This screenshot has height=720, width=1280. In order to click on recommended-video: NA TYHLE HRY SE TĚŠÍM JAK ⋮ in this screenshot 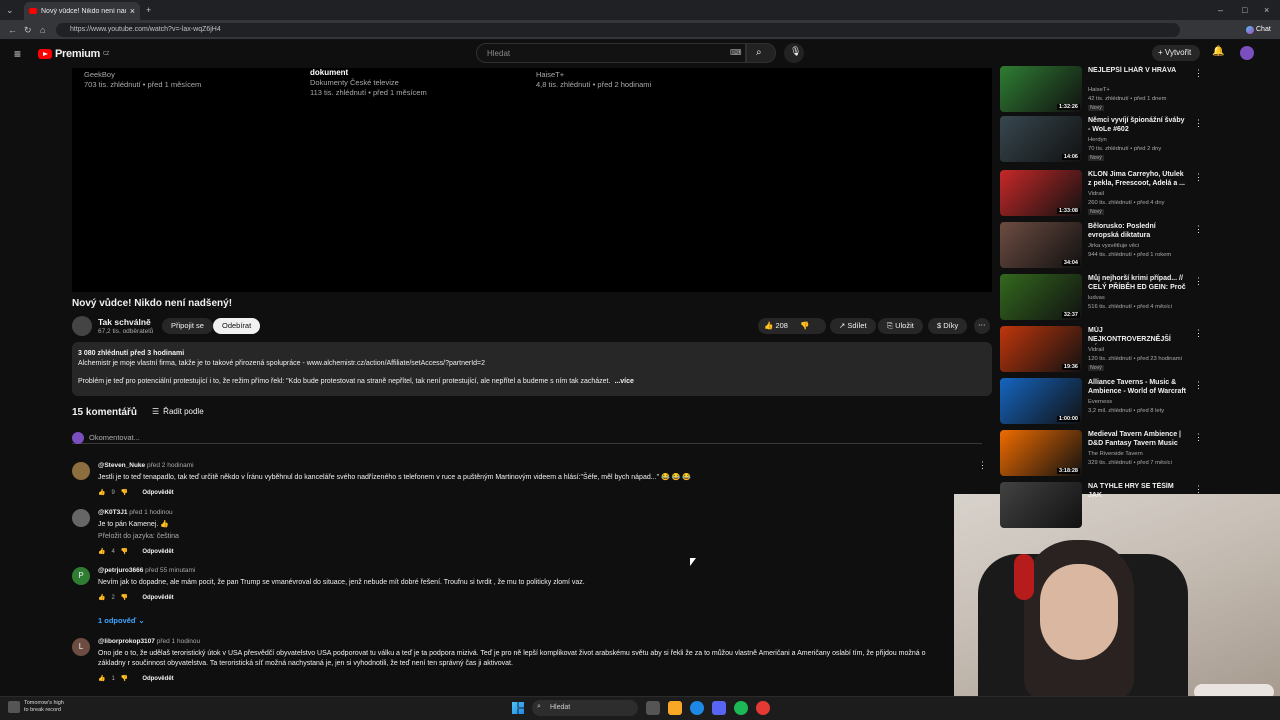, I will do `click(1101, 507)`.